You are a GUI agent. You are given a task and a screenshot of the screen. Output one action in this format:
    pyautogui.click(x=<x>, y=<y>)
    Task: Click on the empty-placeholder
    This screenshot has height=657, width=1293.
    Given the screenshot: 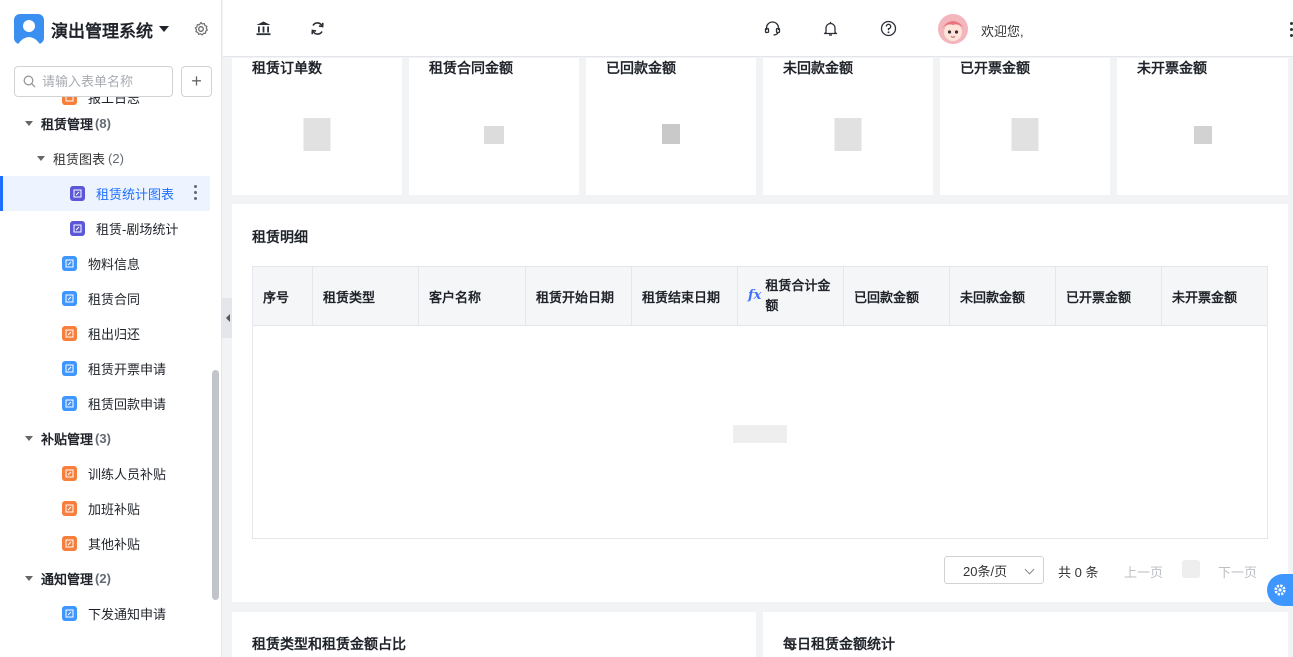 What is the action you would take?
    pyautogui.click(x=760, y=434)
    